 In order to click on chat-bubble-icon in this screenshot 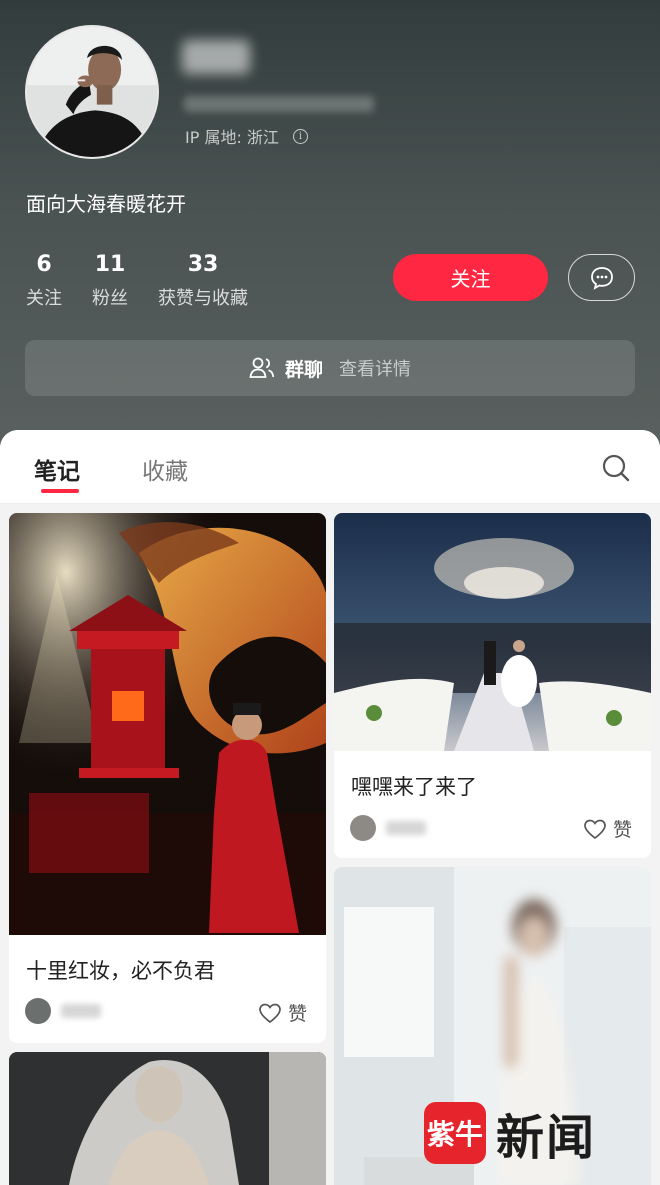, I will do `click(601, 278)`.